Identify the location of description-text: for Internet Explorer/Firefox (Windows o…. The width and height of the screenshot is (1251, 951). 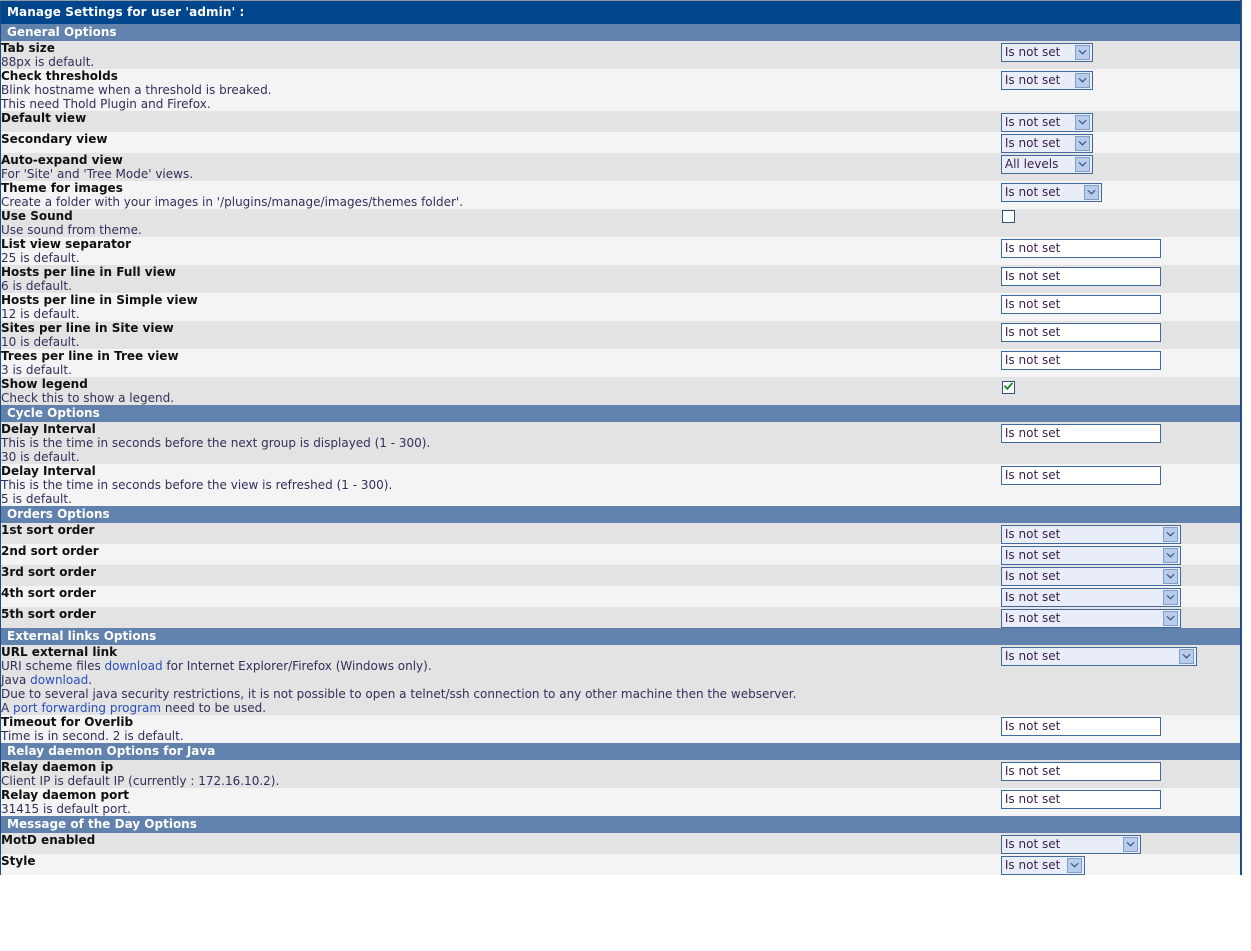
(297, 666).